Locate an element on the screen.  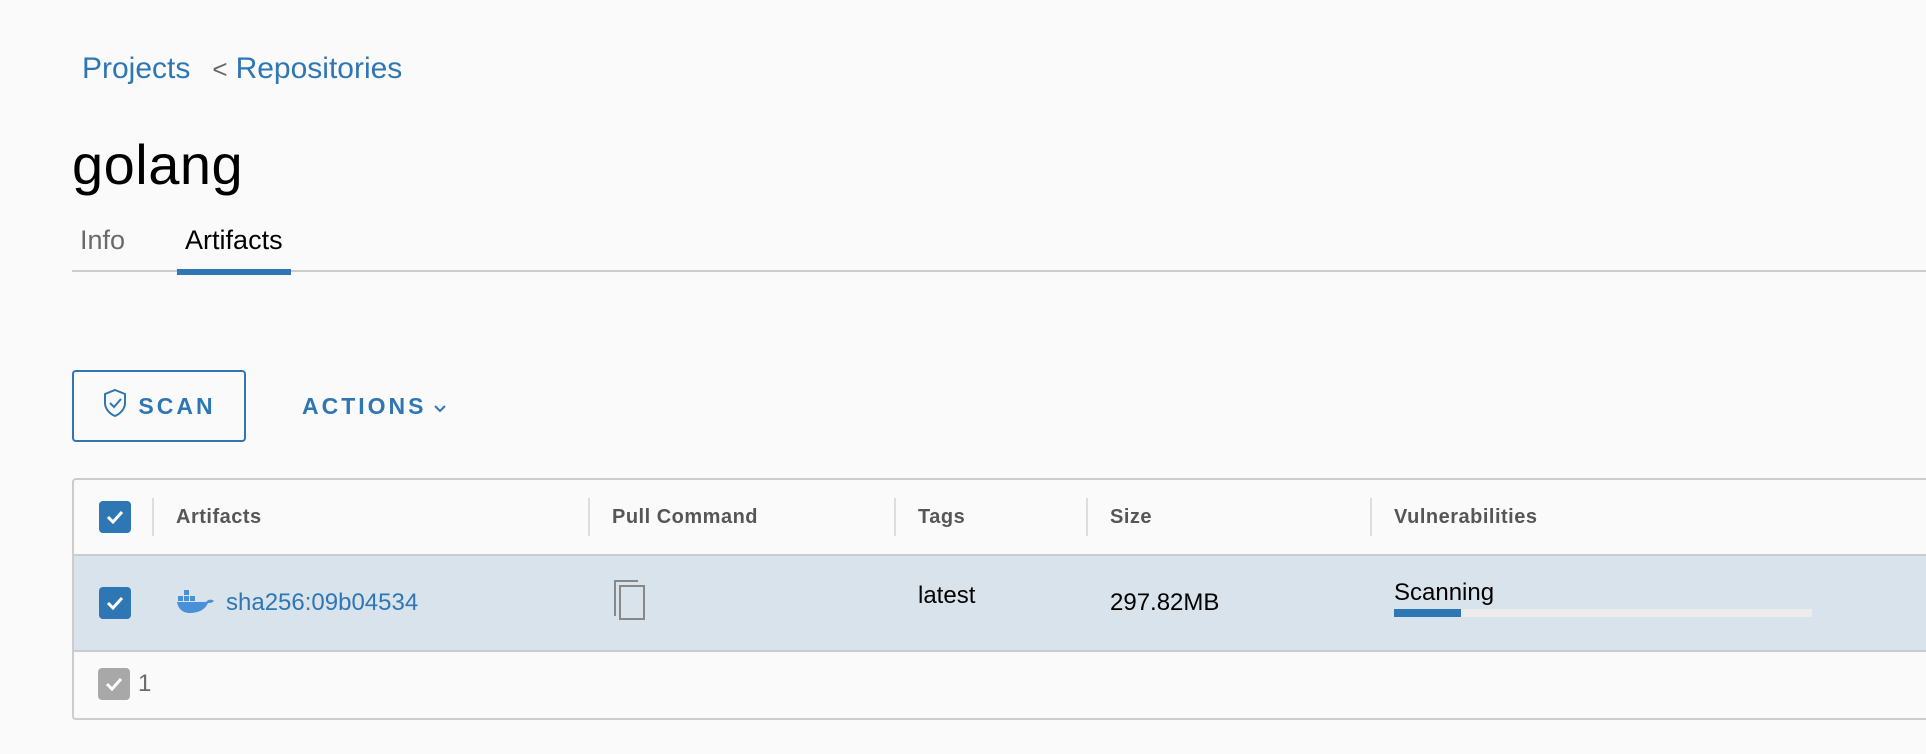
shield-check-icon is located at coordinates (115, 406).